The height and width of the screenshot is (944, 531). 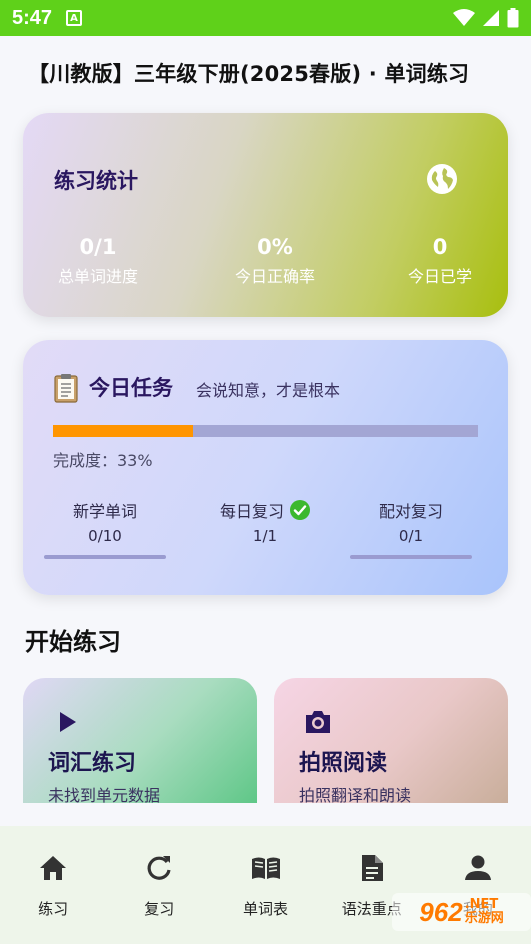 What do you see at coordinates (442, 179) in the screenshot?
I see `globe-icon` at bounding box center [442, 179].